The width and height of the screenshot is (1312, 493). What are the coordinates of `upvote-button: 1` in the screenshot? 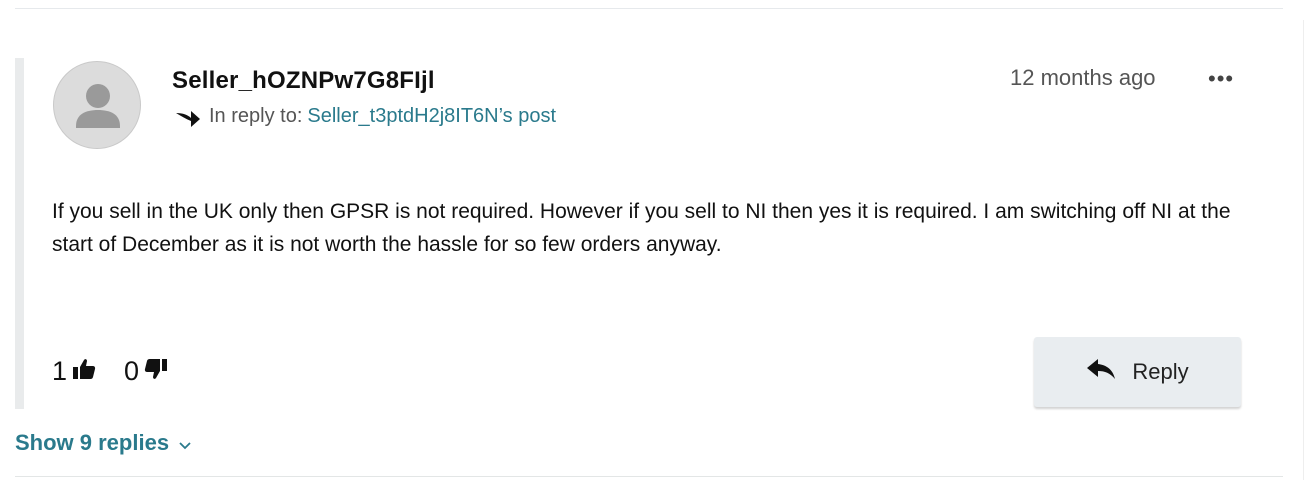 It's located at (74, 371).